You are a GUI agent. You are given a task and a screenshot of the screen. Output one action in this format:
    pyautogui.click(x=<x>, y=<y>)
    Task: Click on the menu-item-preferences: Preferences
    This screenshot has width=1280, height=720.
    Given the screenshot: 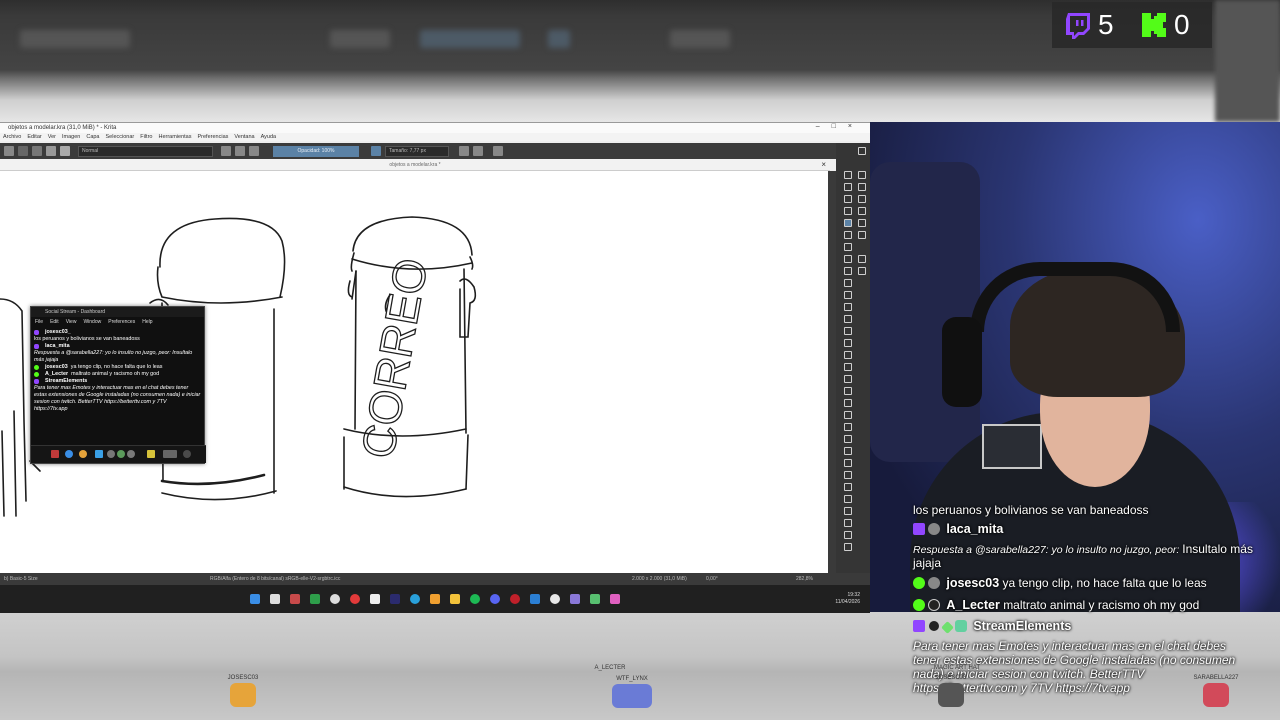 What is the action you would take?
    pyautogui.click(x=121, y=322)
    